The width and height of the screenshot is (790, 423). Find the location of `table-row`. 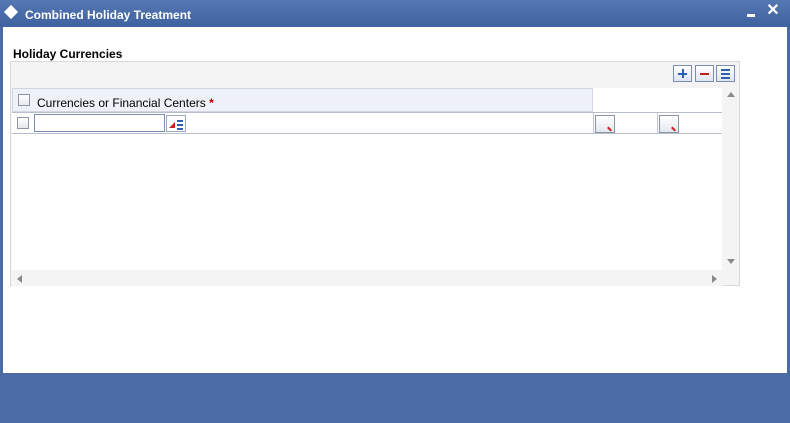

table-row is located at coordinates (367, 123).